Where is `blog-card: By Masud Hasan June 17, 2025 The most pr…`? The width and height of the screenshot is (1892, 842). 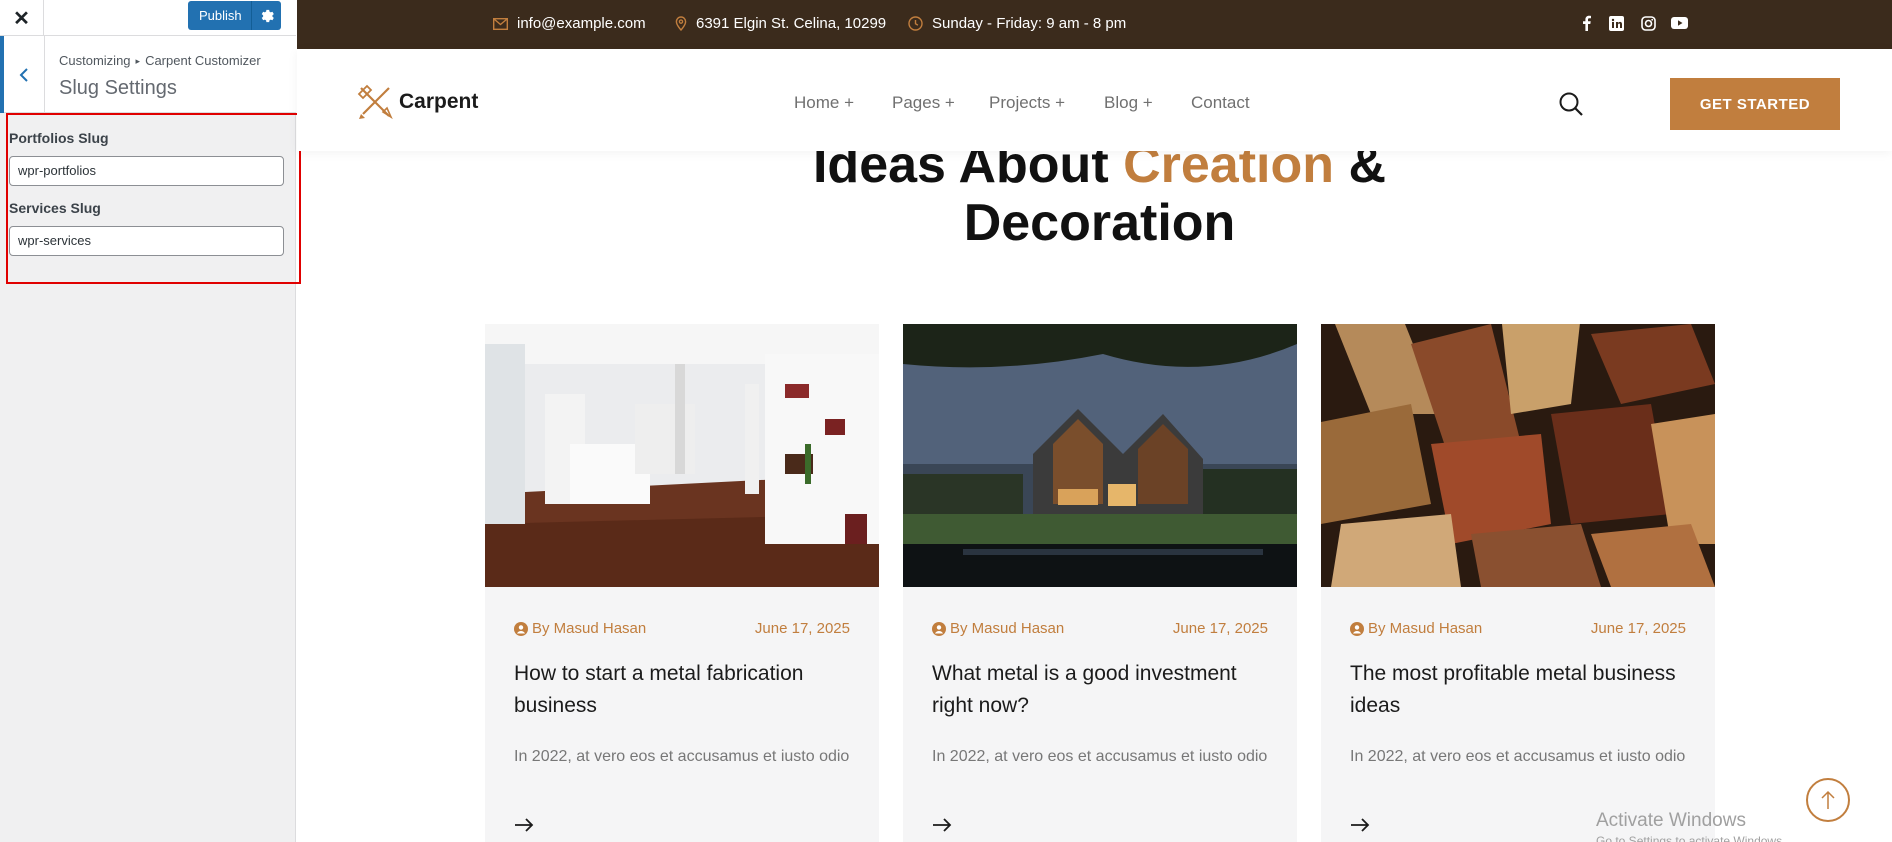
blog-card: By Masud Hasan June 17, 2025 The most pr… is located at coordinates (1518, 583).